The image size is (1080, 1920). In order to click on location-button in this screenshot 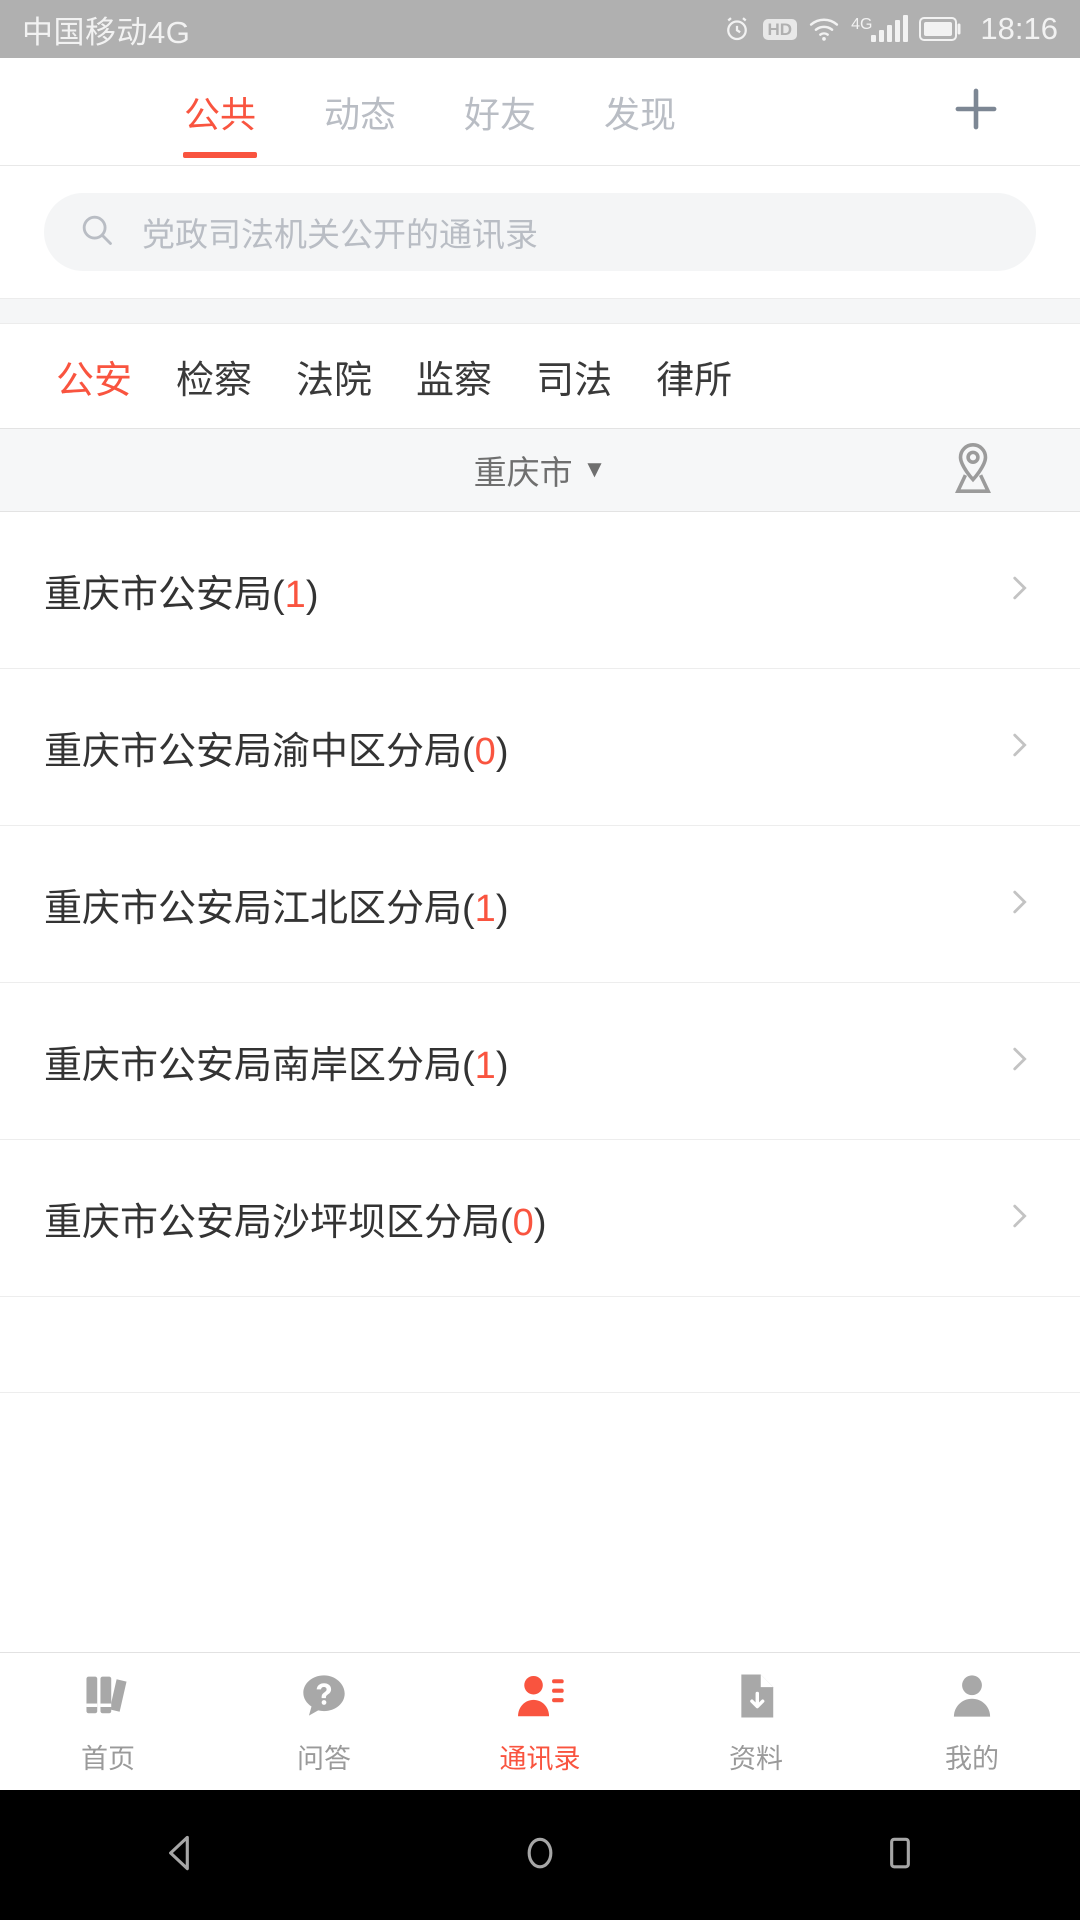, I will do `click(973, 470)`.